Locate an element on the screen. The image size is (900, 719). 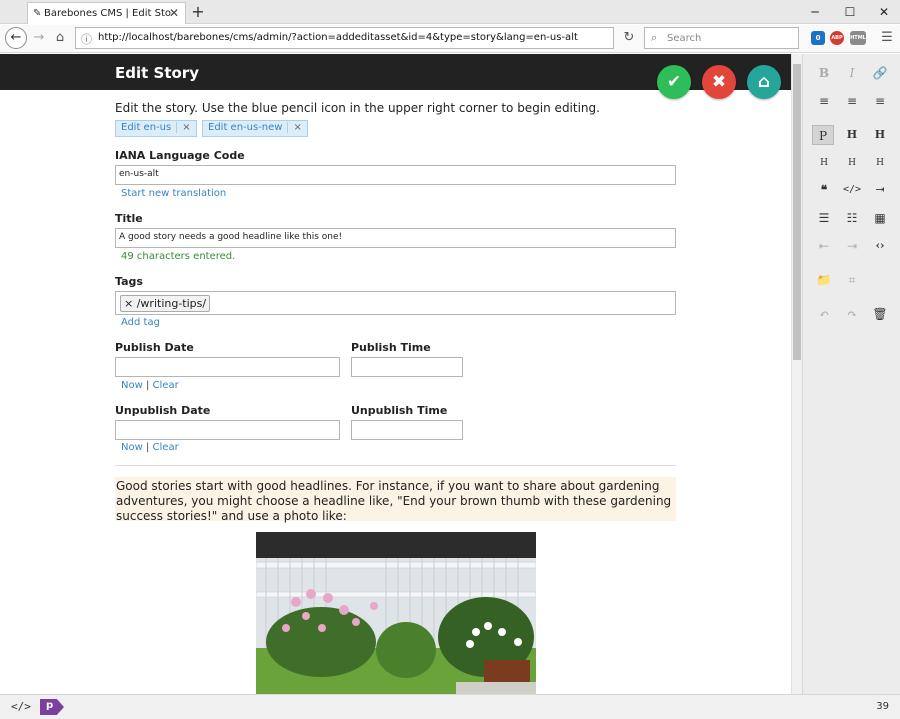
tags-label: Tags is located at coordinates (129, 281).